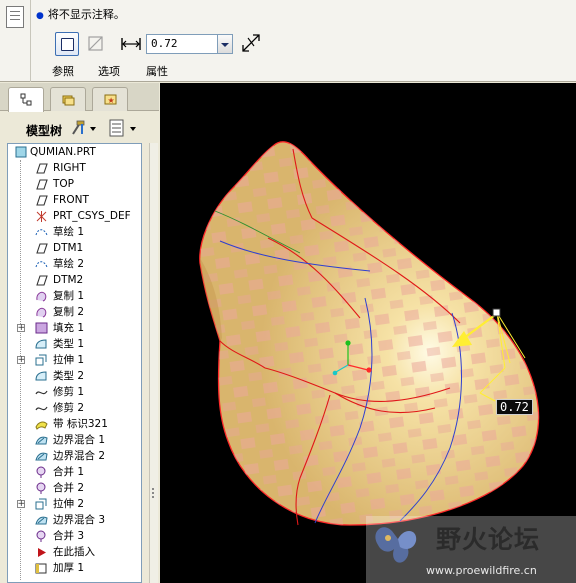 The height and width of the screenshot is (583, 576). I want to click on tree-item: 类型 2, so click(74, 376).